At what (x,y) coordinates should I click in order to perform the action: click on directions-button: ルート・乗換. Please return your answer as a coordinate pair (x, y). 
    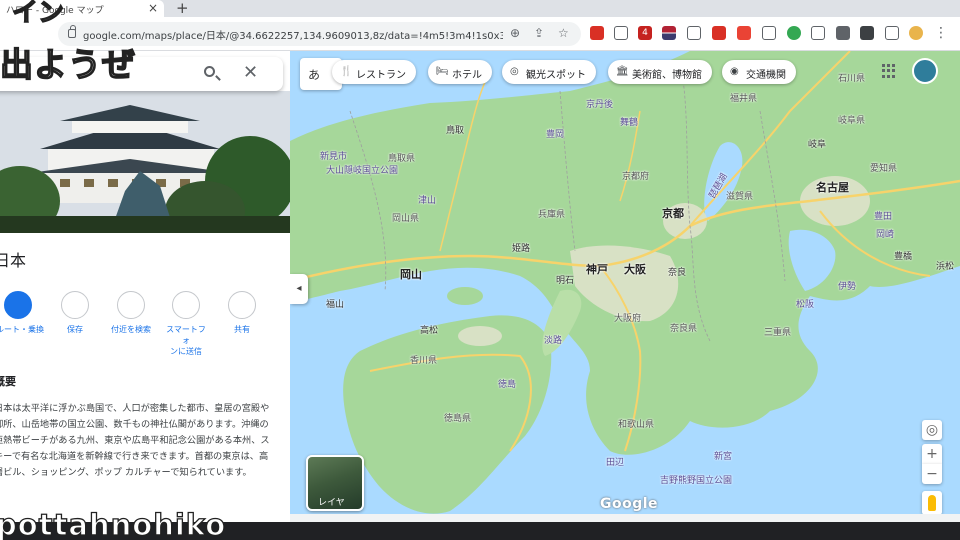
    Looking at the image, I should click on (22, 313).